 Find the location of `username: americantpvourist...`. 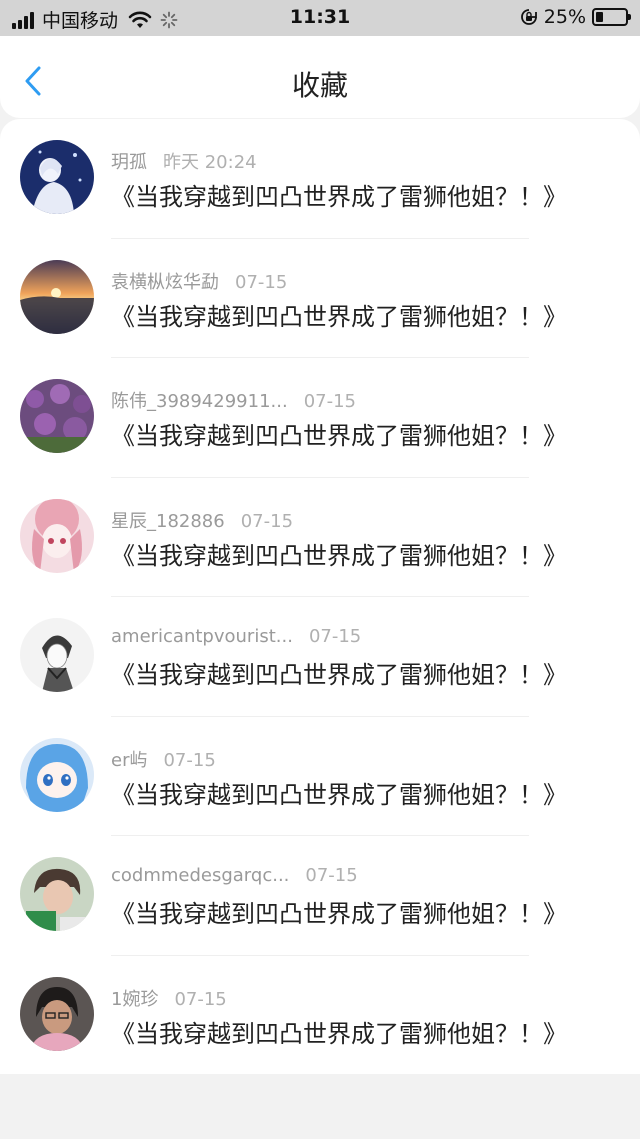

username: americantpvourist... is located at coordinates (202, 636).